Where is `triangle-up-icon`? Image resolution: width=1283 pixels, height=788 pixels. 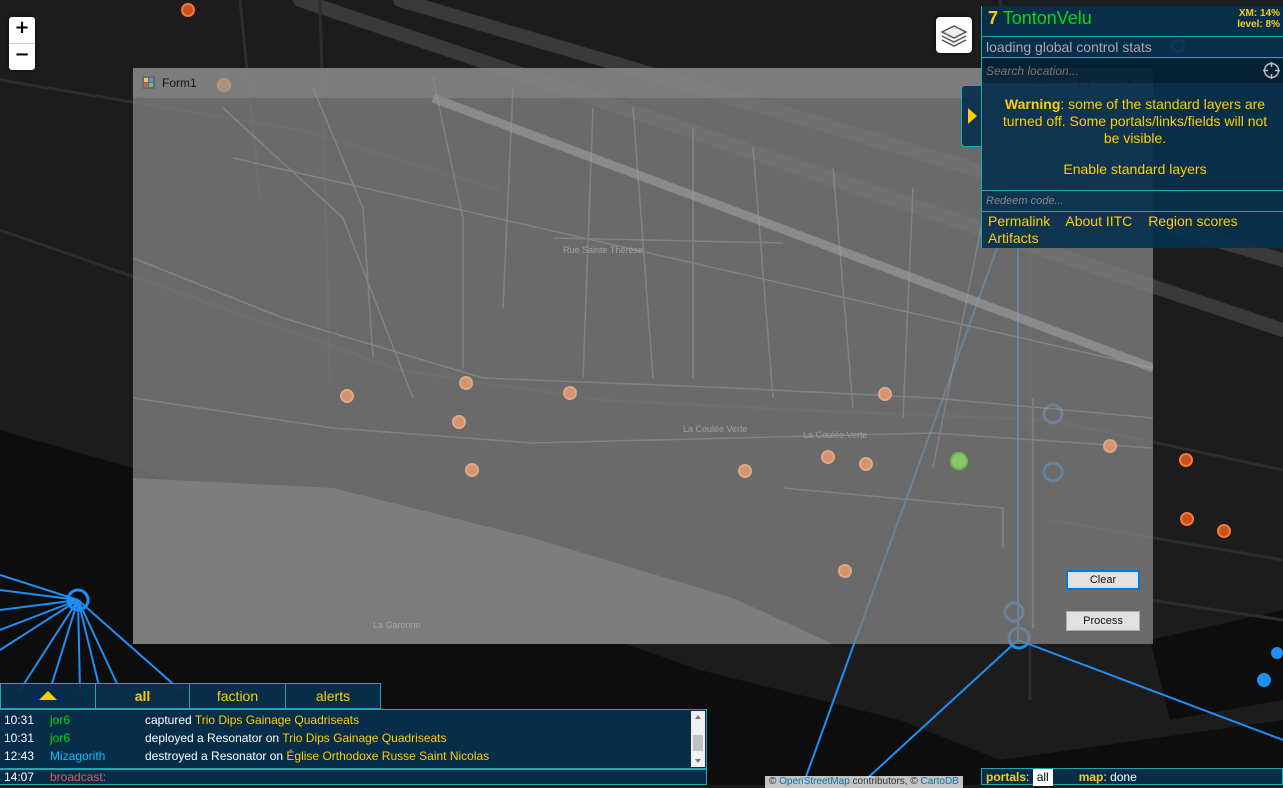
triangle-up-icon is located at coordinates (48, 695).